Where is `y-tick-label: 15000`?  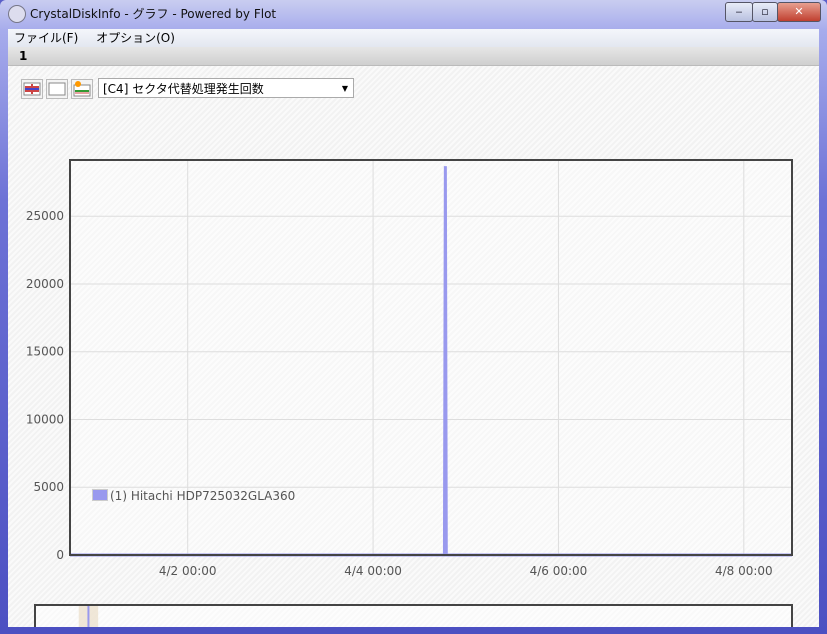 y-tick-label: 15000 is located at coordinates (45, 352).